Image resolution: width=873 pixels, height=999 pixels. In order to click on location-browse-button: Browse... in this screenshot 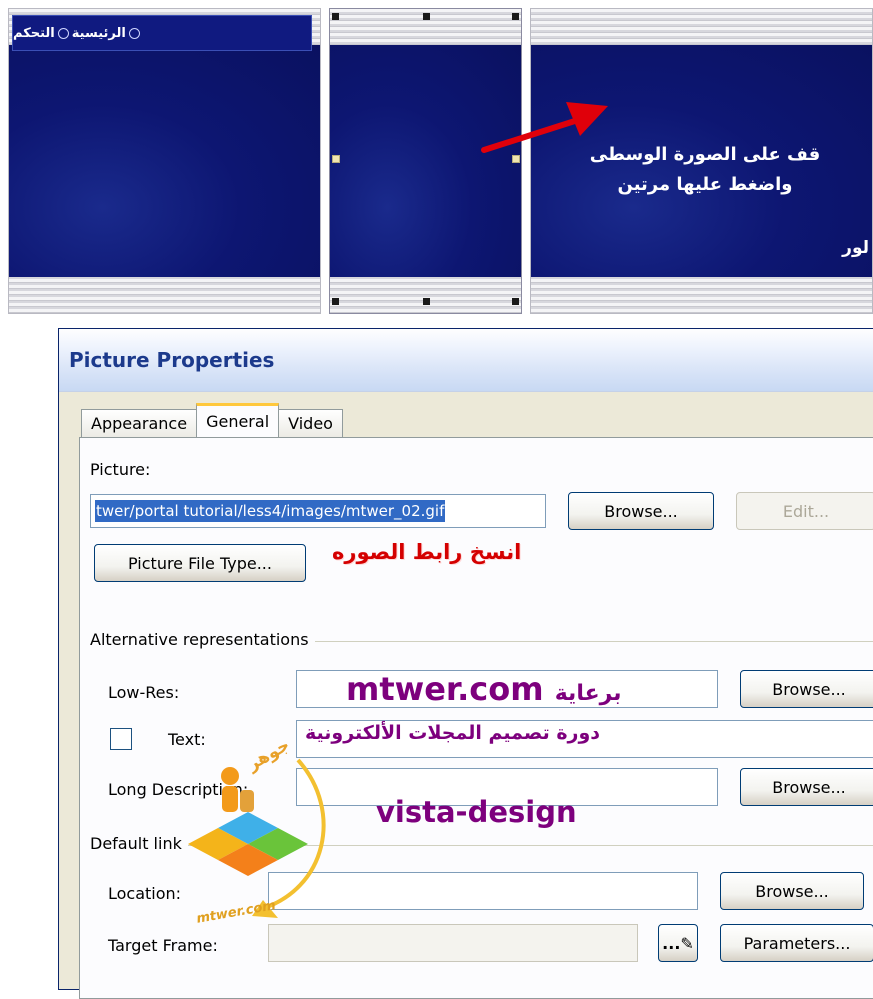, I will do `click(792, 891)`.